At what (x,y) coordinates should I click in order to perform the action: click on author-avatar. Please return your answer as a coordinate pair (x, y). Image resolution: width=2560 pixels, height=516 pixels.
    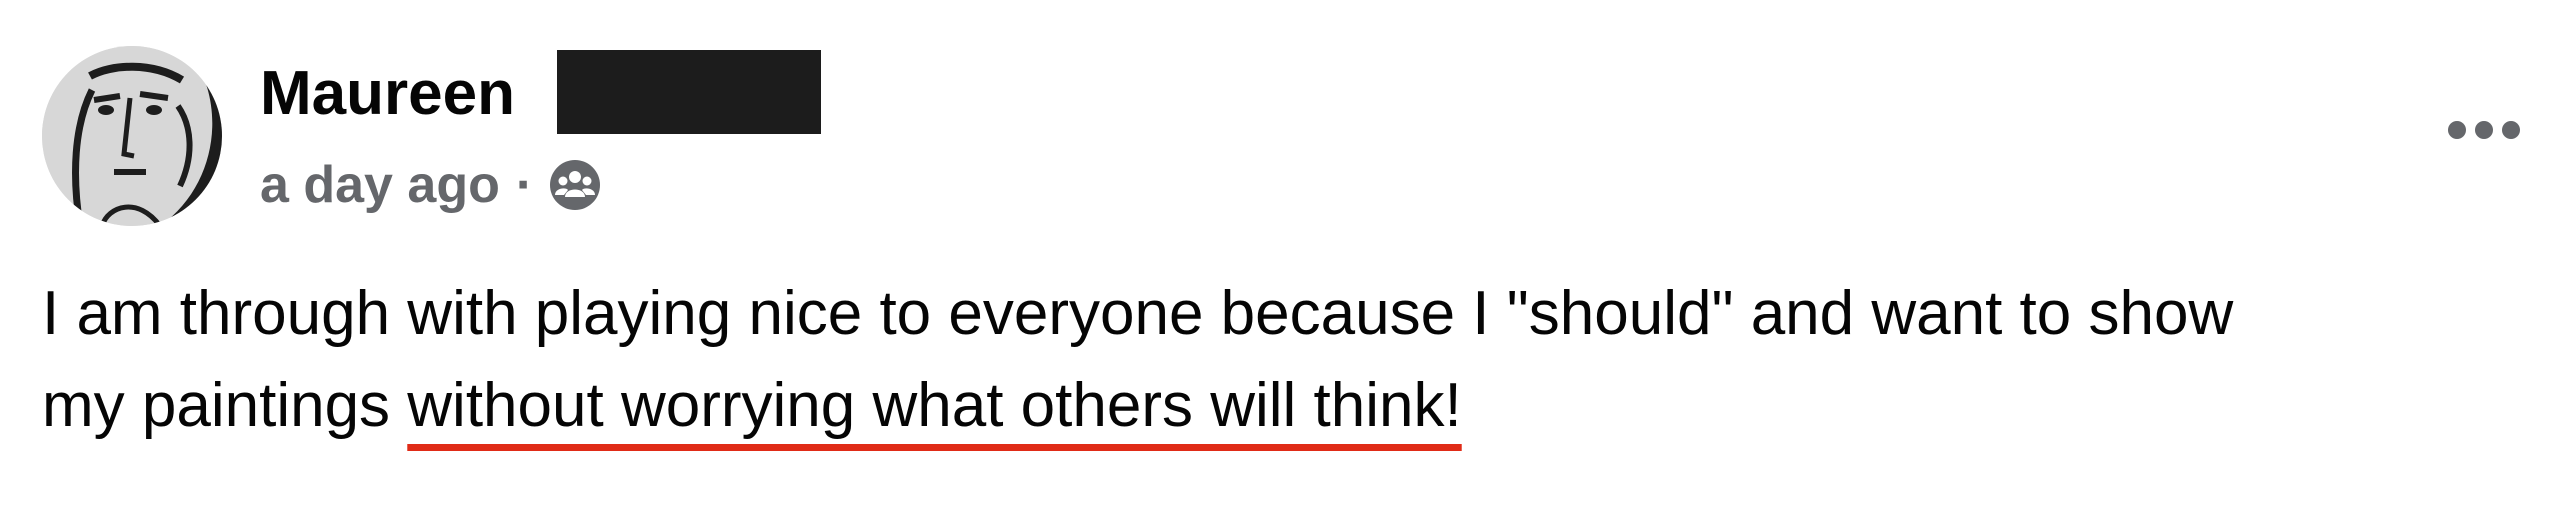
    Looking at the image, I should click on (132, 136).